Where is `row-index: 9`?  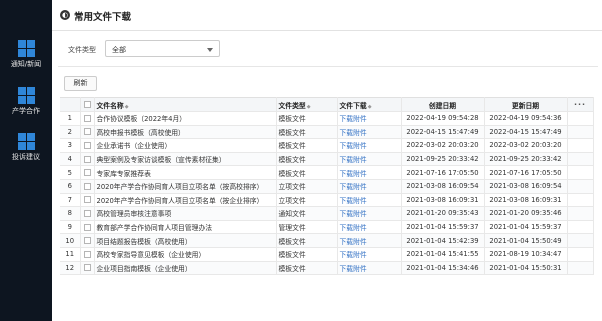 row-index: 9 is located at coordinates (70, 227).